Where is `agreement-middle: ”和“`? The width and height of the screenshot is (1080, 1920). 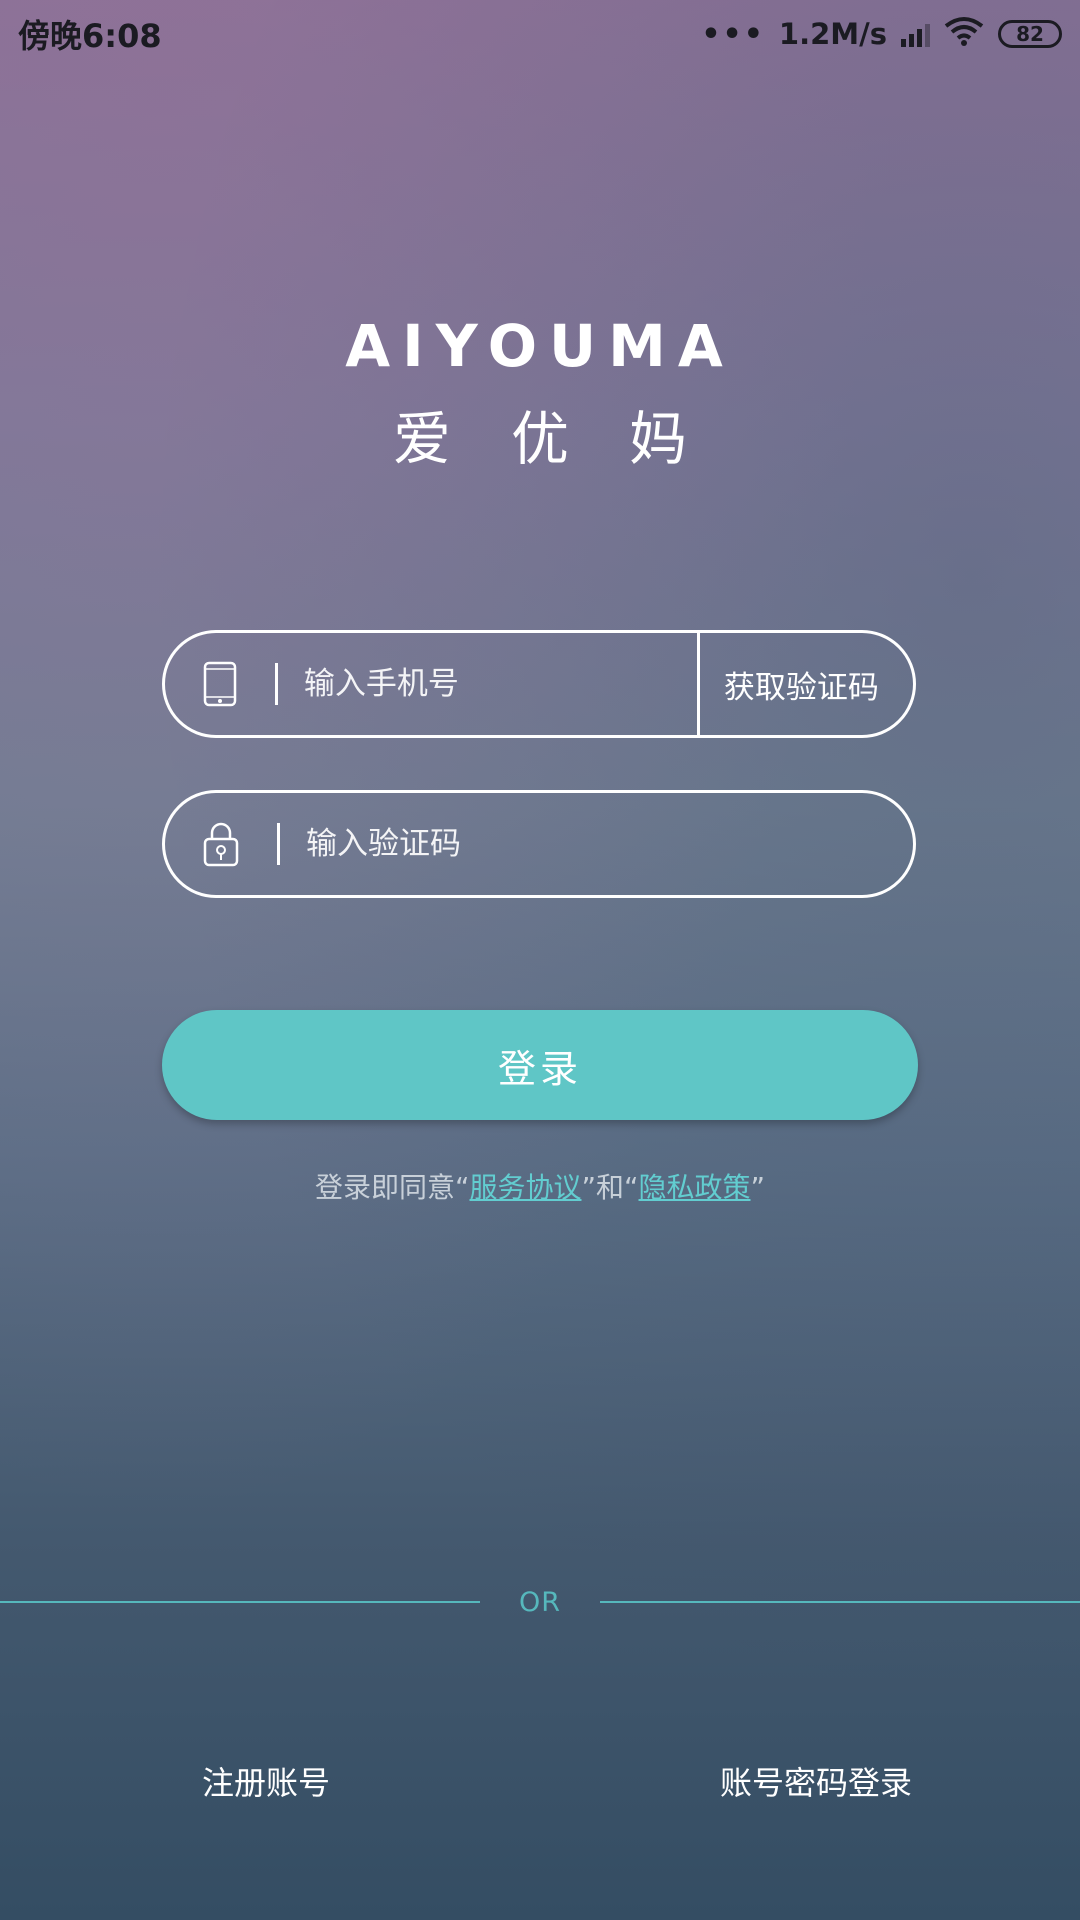 agreement-middle: ”和“ is located at coordinates (610, 1187).